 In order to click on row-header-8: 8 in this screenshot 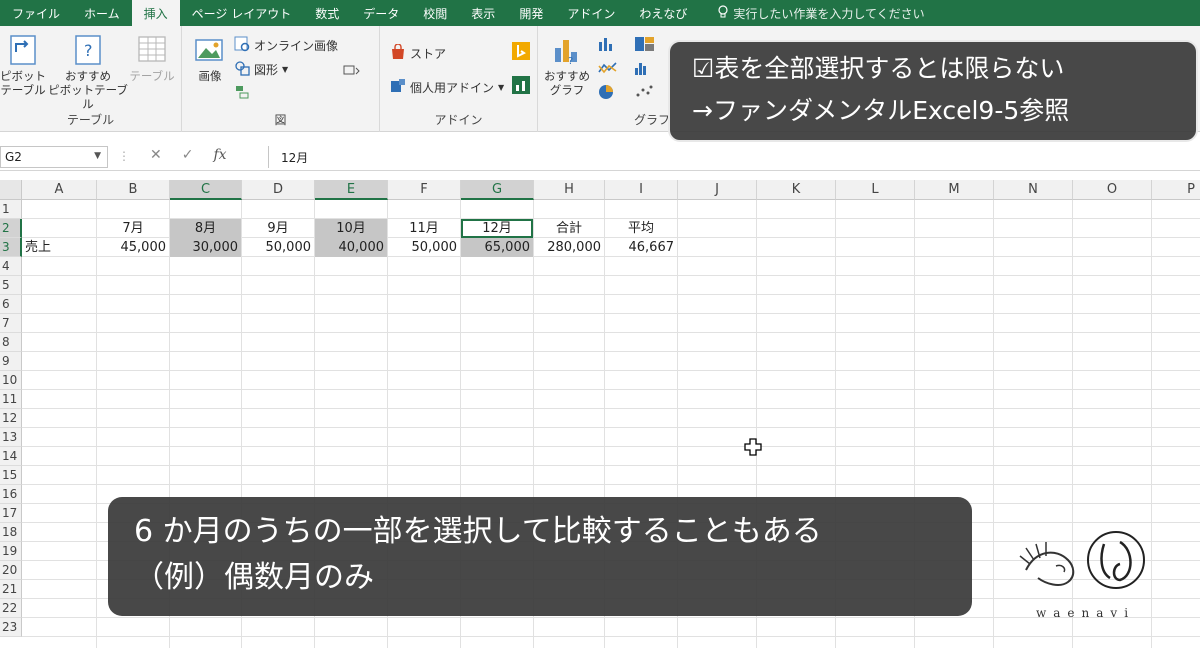, I will do `click(11, 342)`.